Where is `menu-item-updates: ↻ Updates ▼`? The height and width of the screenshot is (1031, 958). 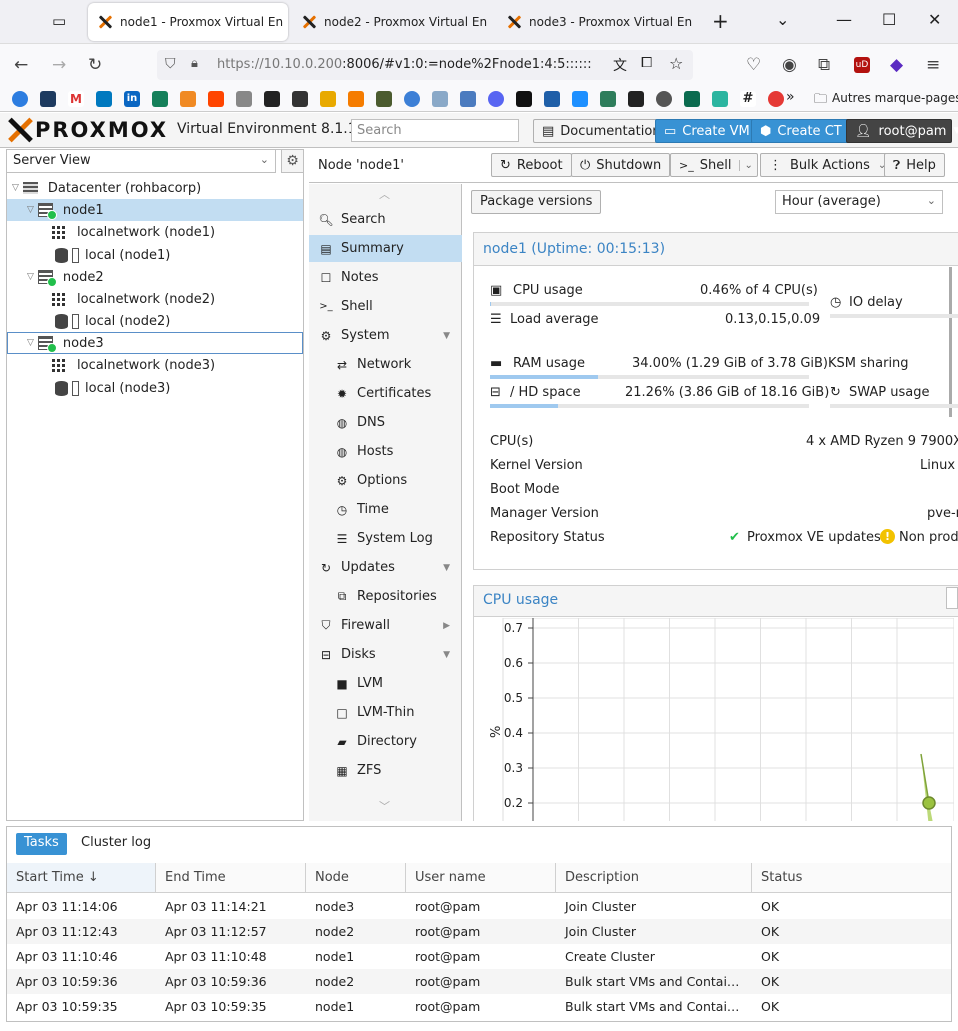 menu-item-updates: ↻ Updates ▼ is located at coordinates (385, 567).